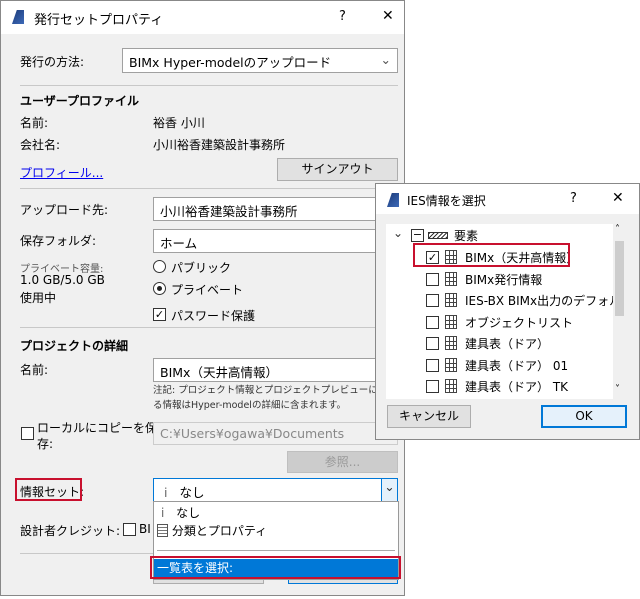 Image resolution: width=640 pixels, height=599 pixels. I want to click on name-value: 裕香 小川, so click(179, 123).